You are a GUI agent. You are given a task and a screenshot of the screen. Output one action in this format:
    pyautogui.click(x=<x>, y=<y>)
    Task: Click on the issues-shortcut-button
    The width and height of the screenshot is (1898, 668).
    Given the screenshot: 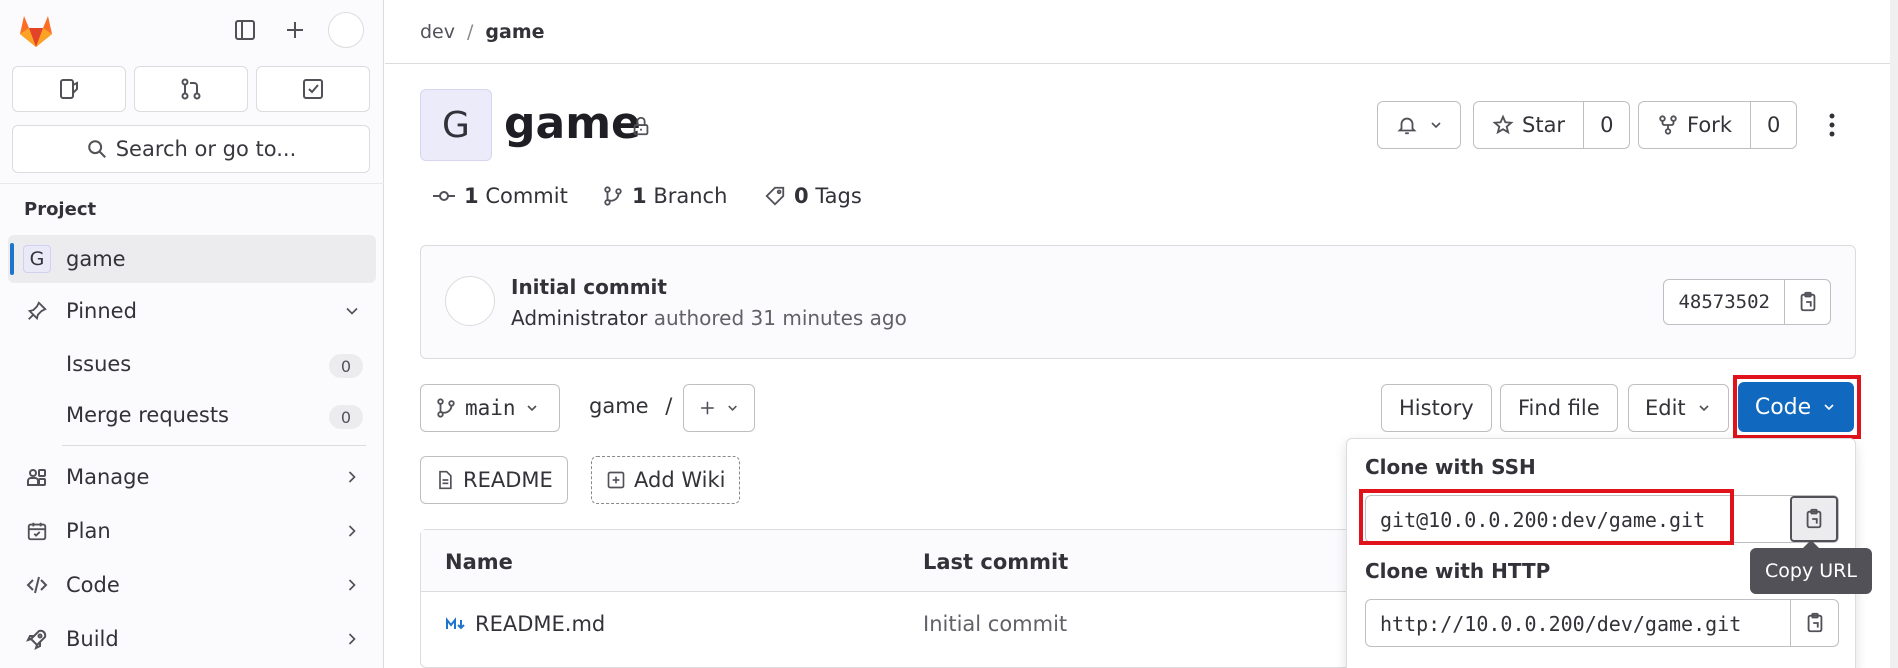 What is the action you would take?
    pyautogui.click(x=69, y=89)
    